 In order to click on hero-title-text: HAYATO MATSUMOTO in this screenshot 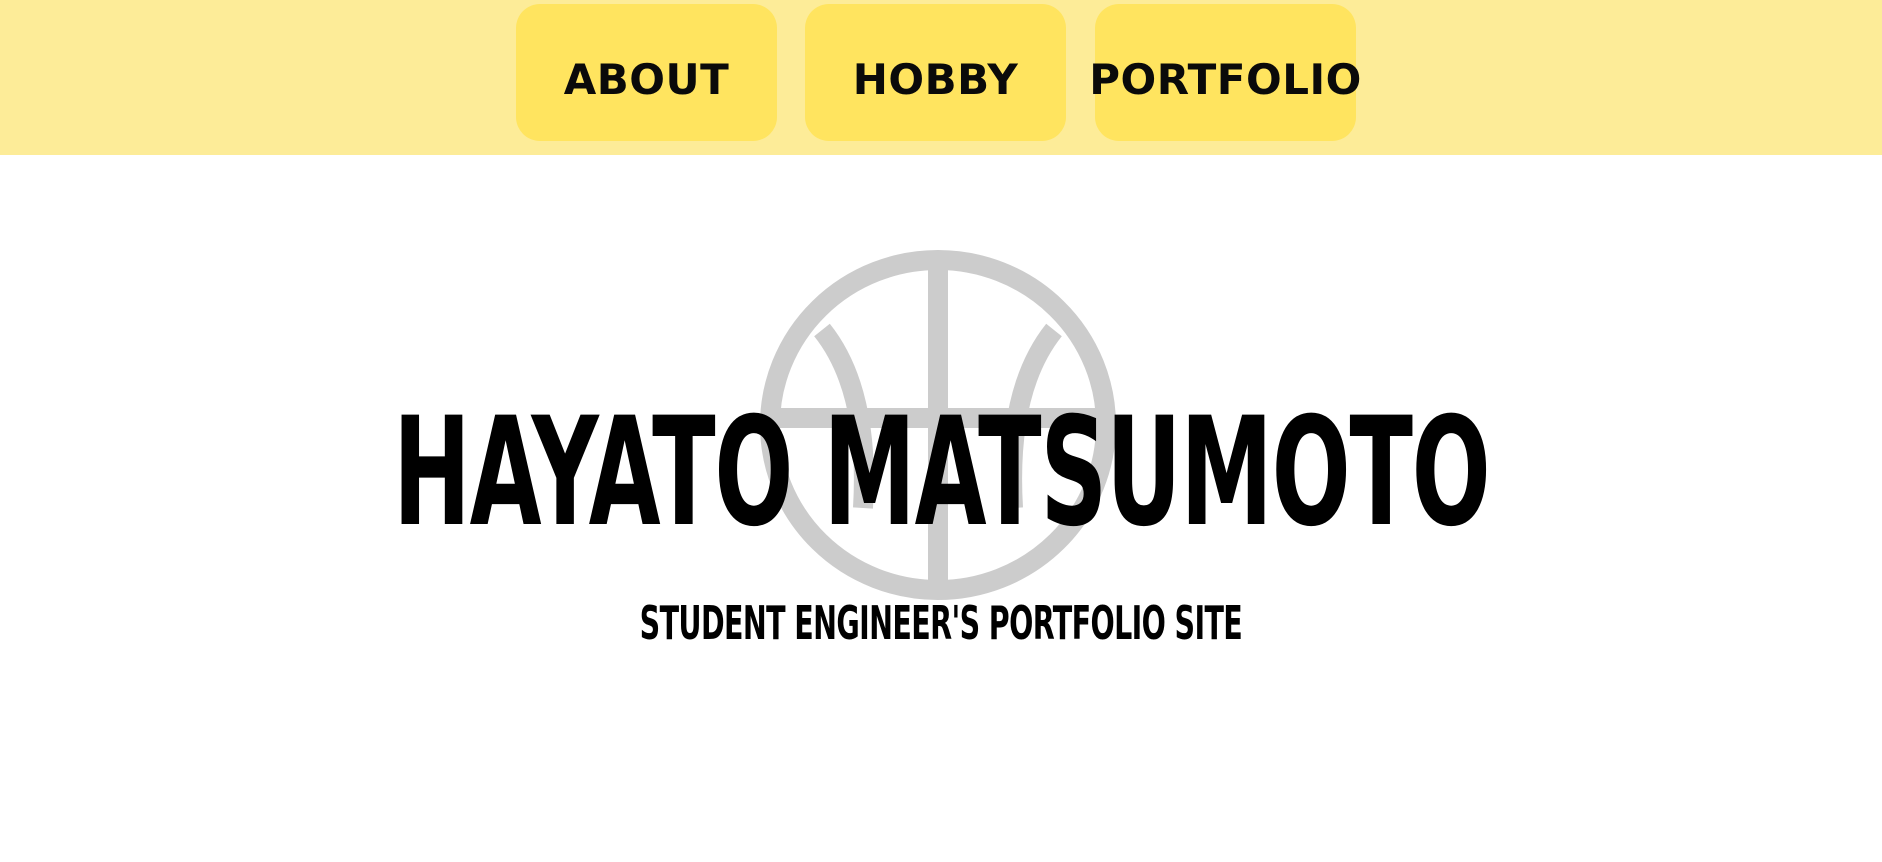, I will do `click(941, 473)`.